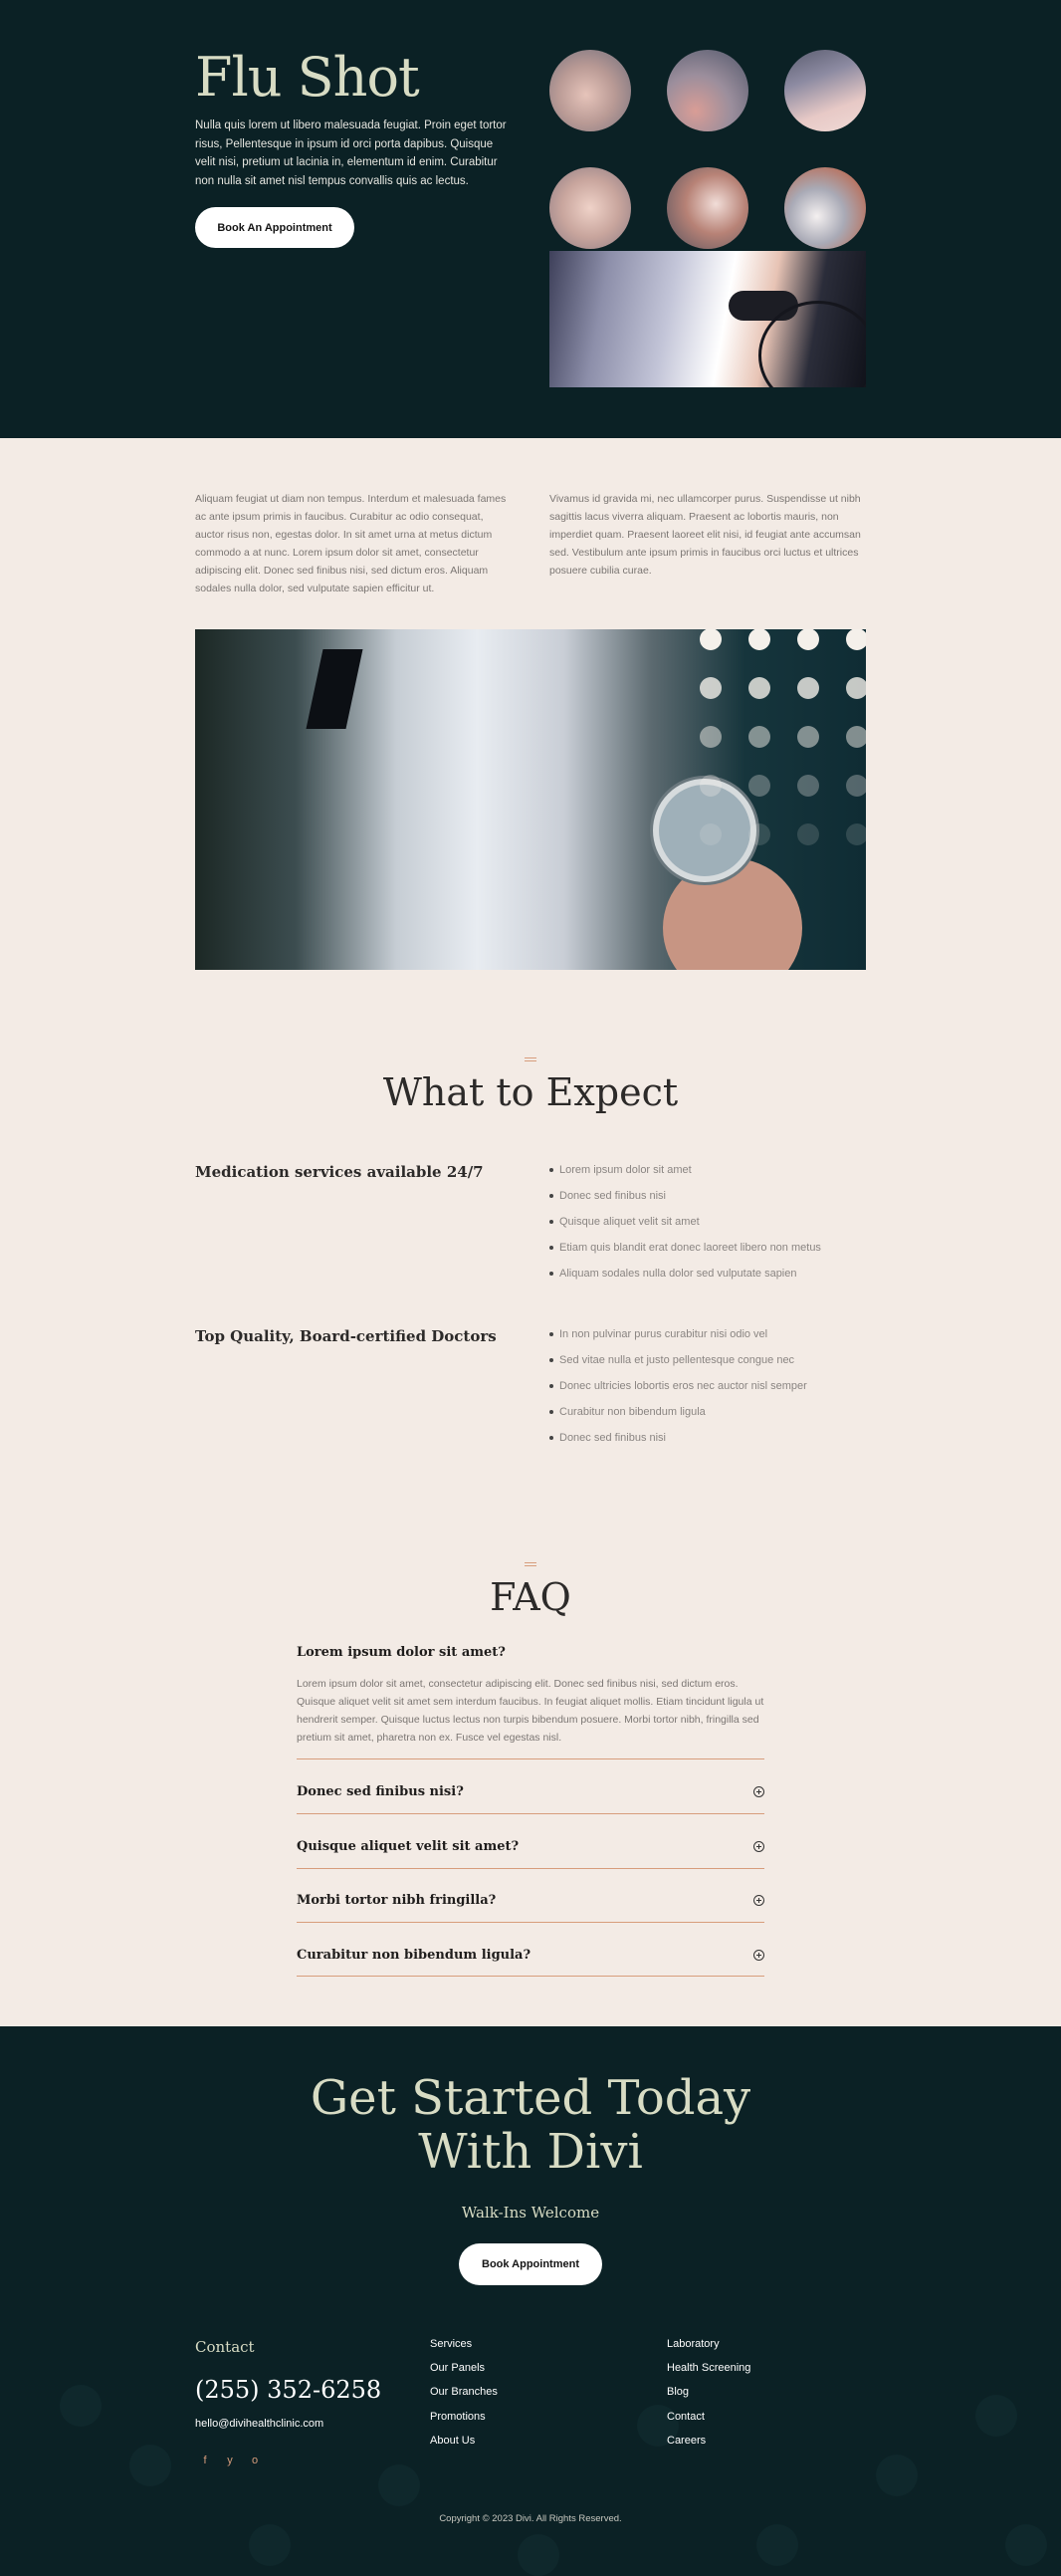 The image size is (1061, 2576). I want to click on facebook-icon: f, so click(205, 2460).